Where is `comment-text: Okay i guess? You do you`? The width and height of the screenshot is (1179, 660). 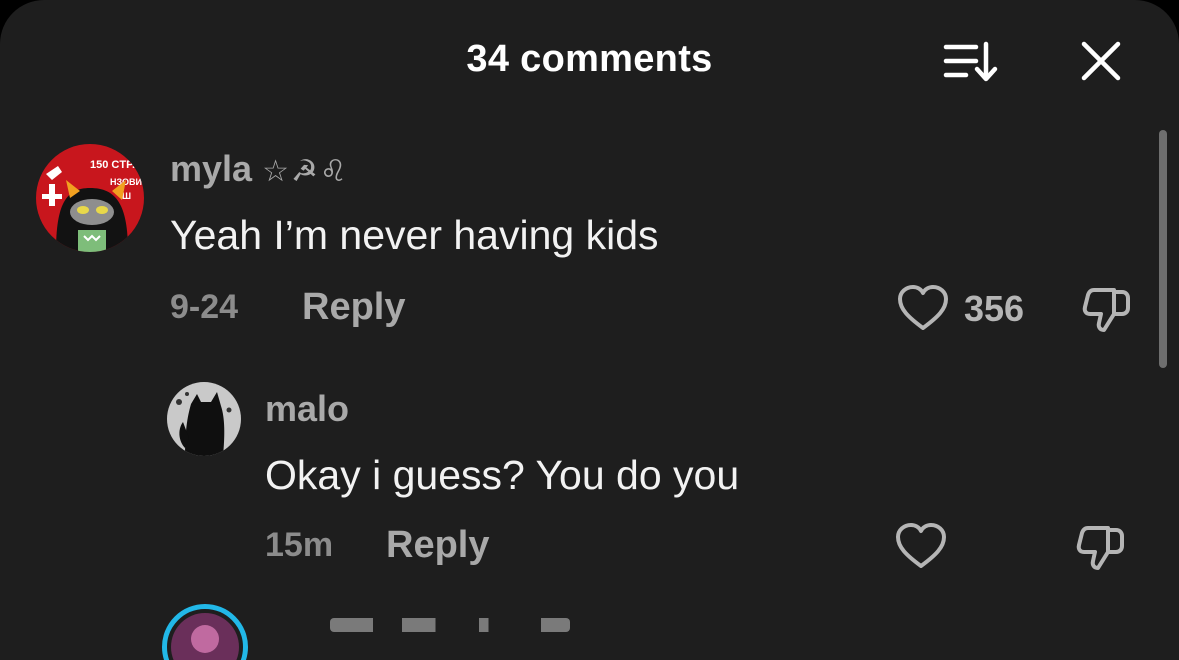
comment-text: Okay i guess? You do you is located at coordinates (502, 475).